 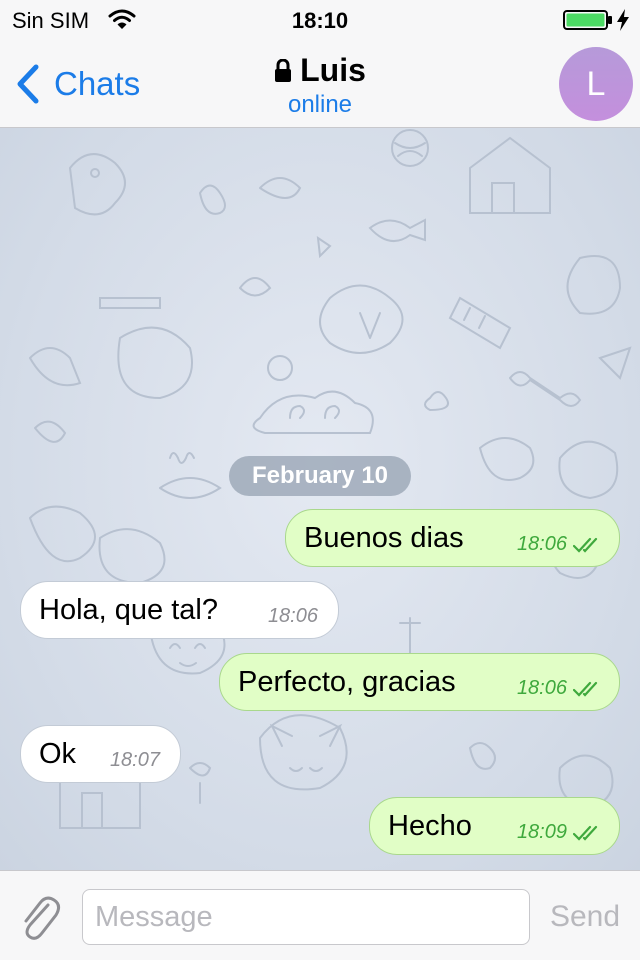 What do you see at coordinates (623, 20) in the screenshot?
I see `charging-bolt-icon` at bounding box center [623, 20].